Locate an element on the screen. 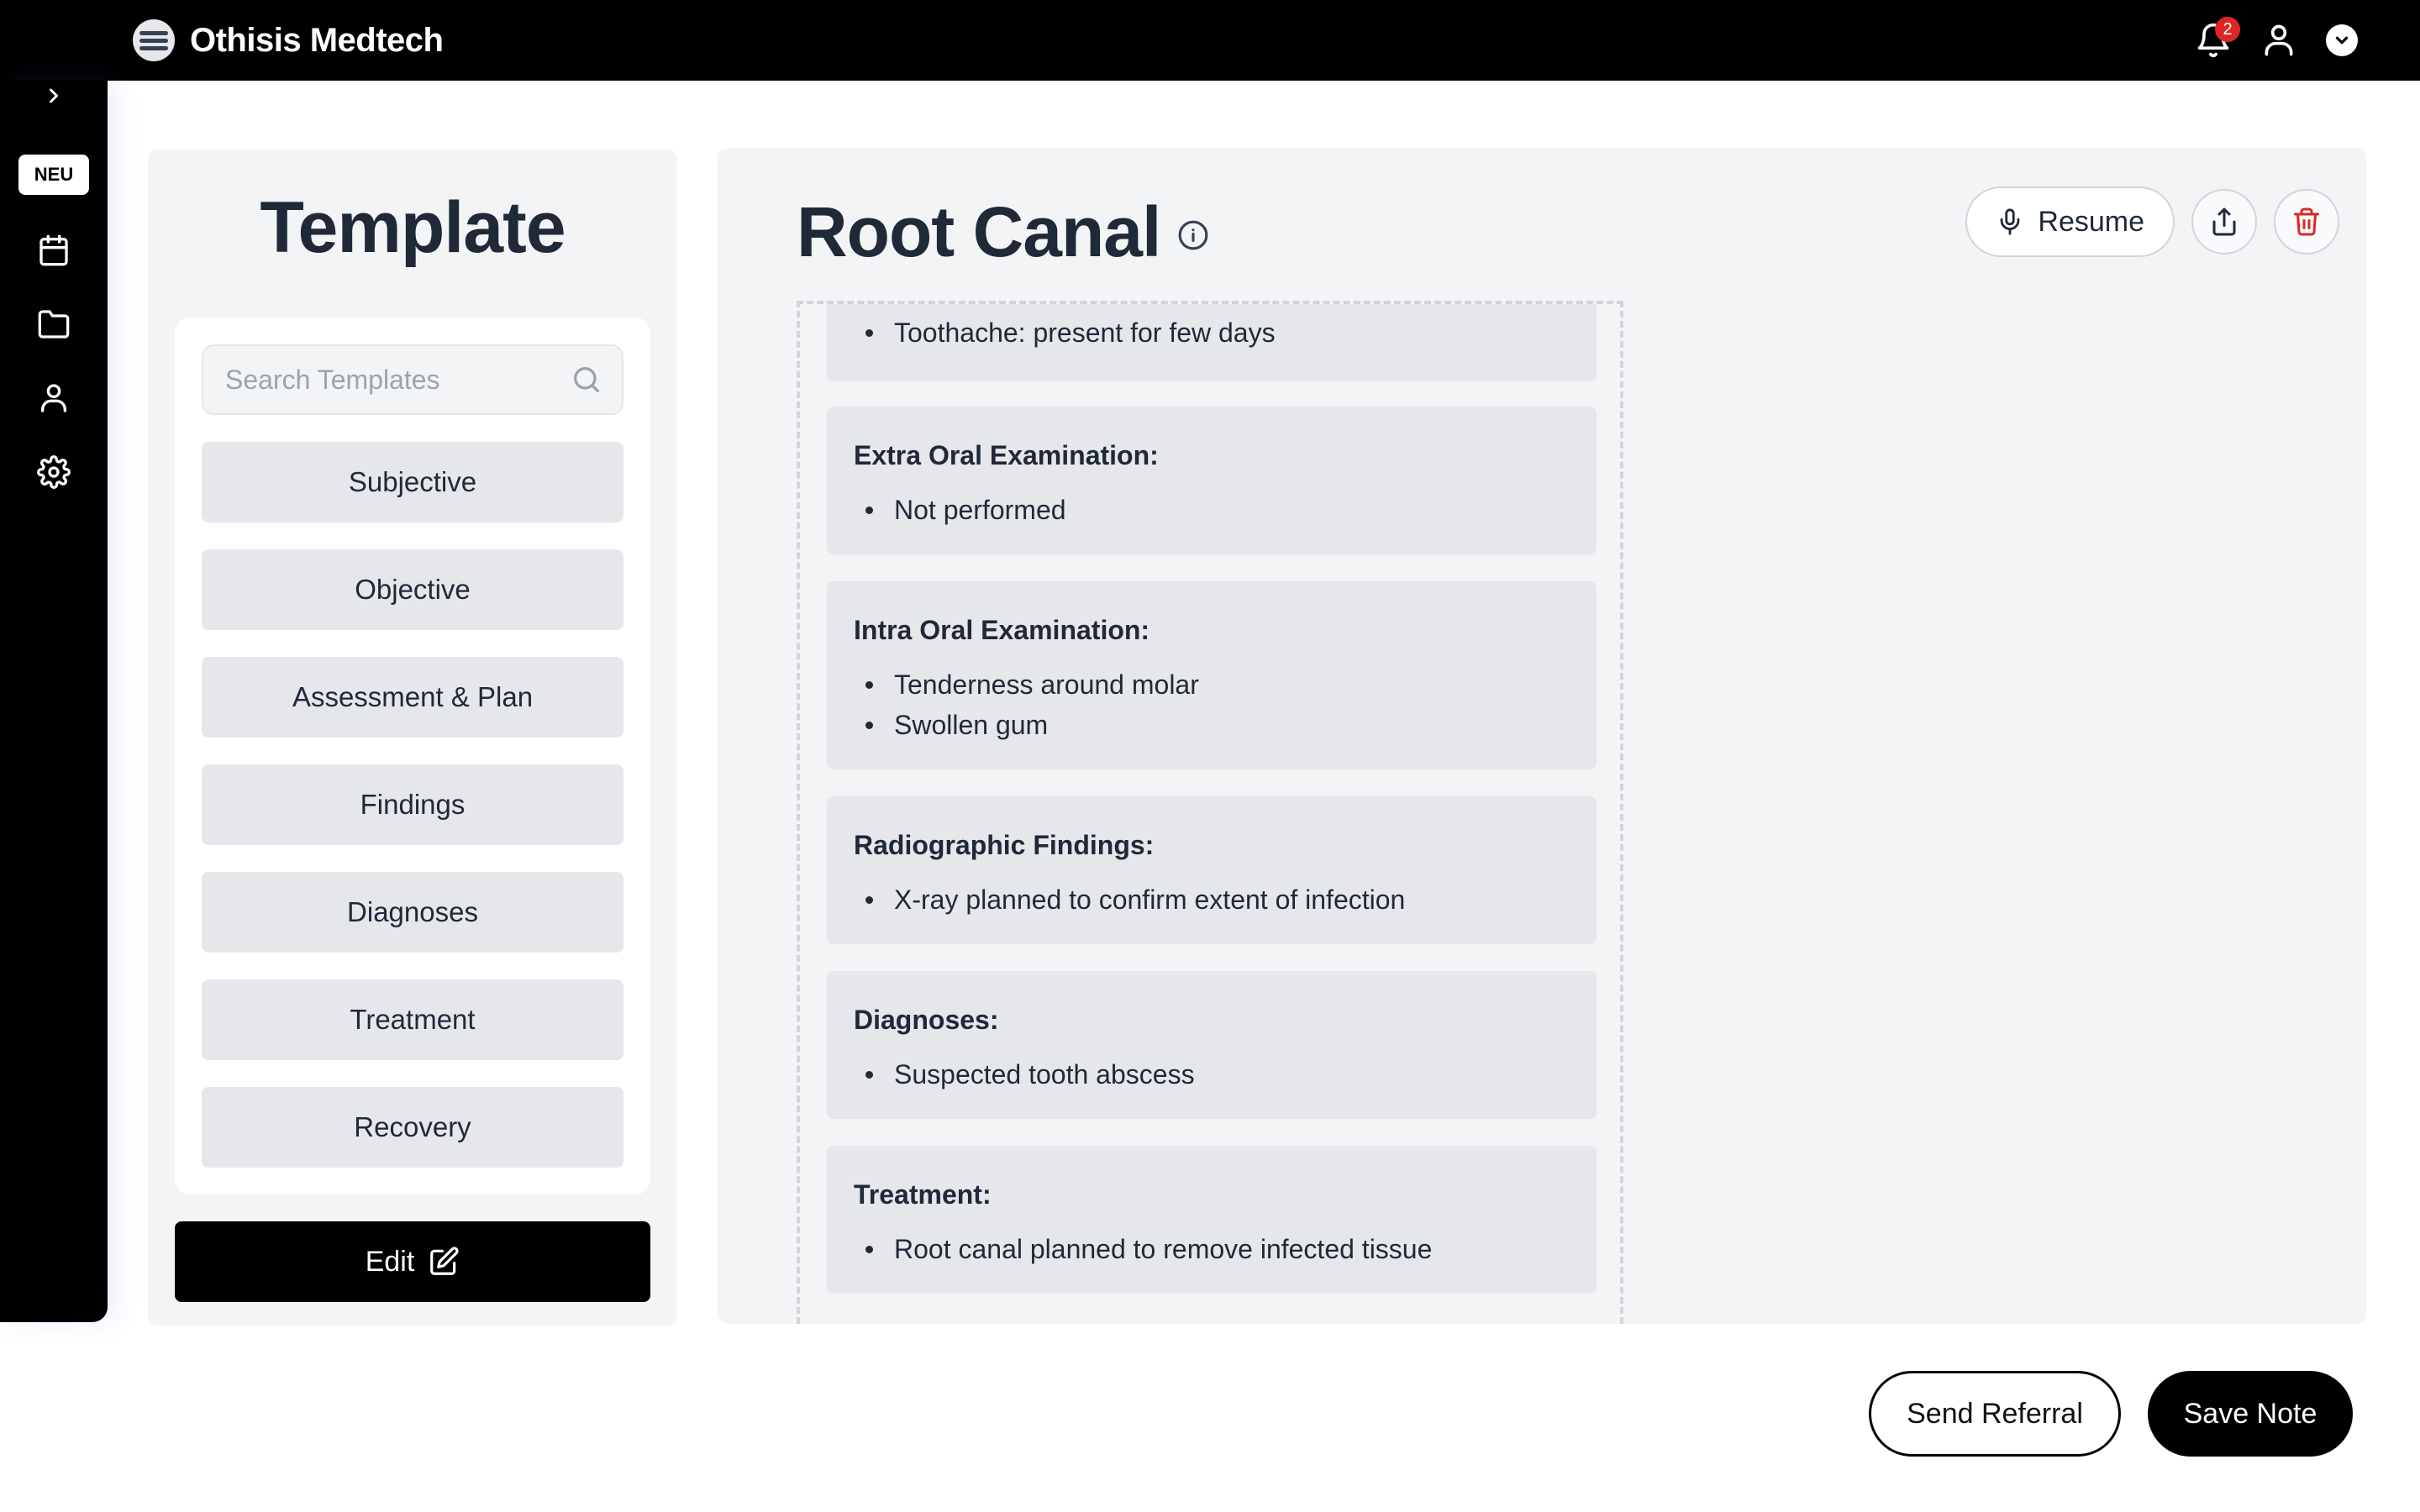  note-section-heading: Diagnoses: is located at coordinates (927, 1020).